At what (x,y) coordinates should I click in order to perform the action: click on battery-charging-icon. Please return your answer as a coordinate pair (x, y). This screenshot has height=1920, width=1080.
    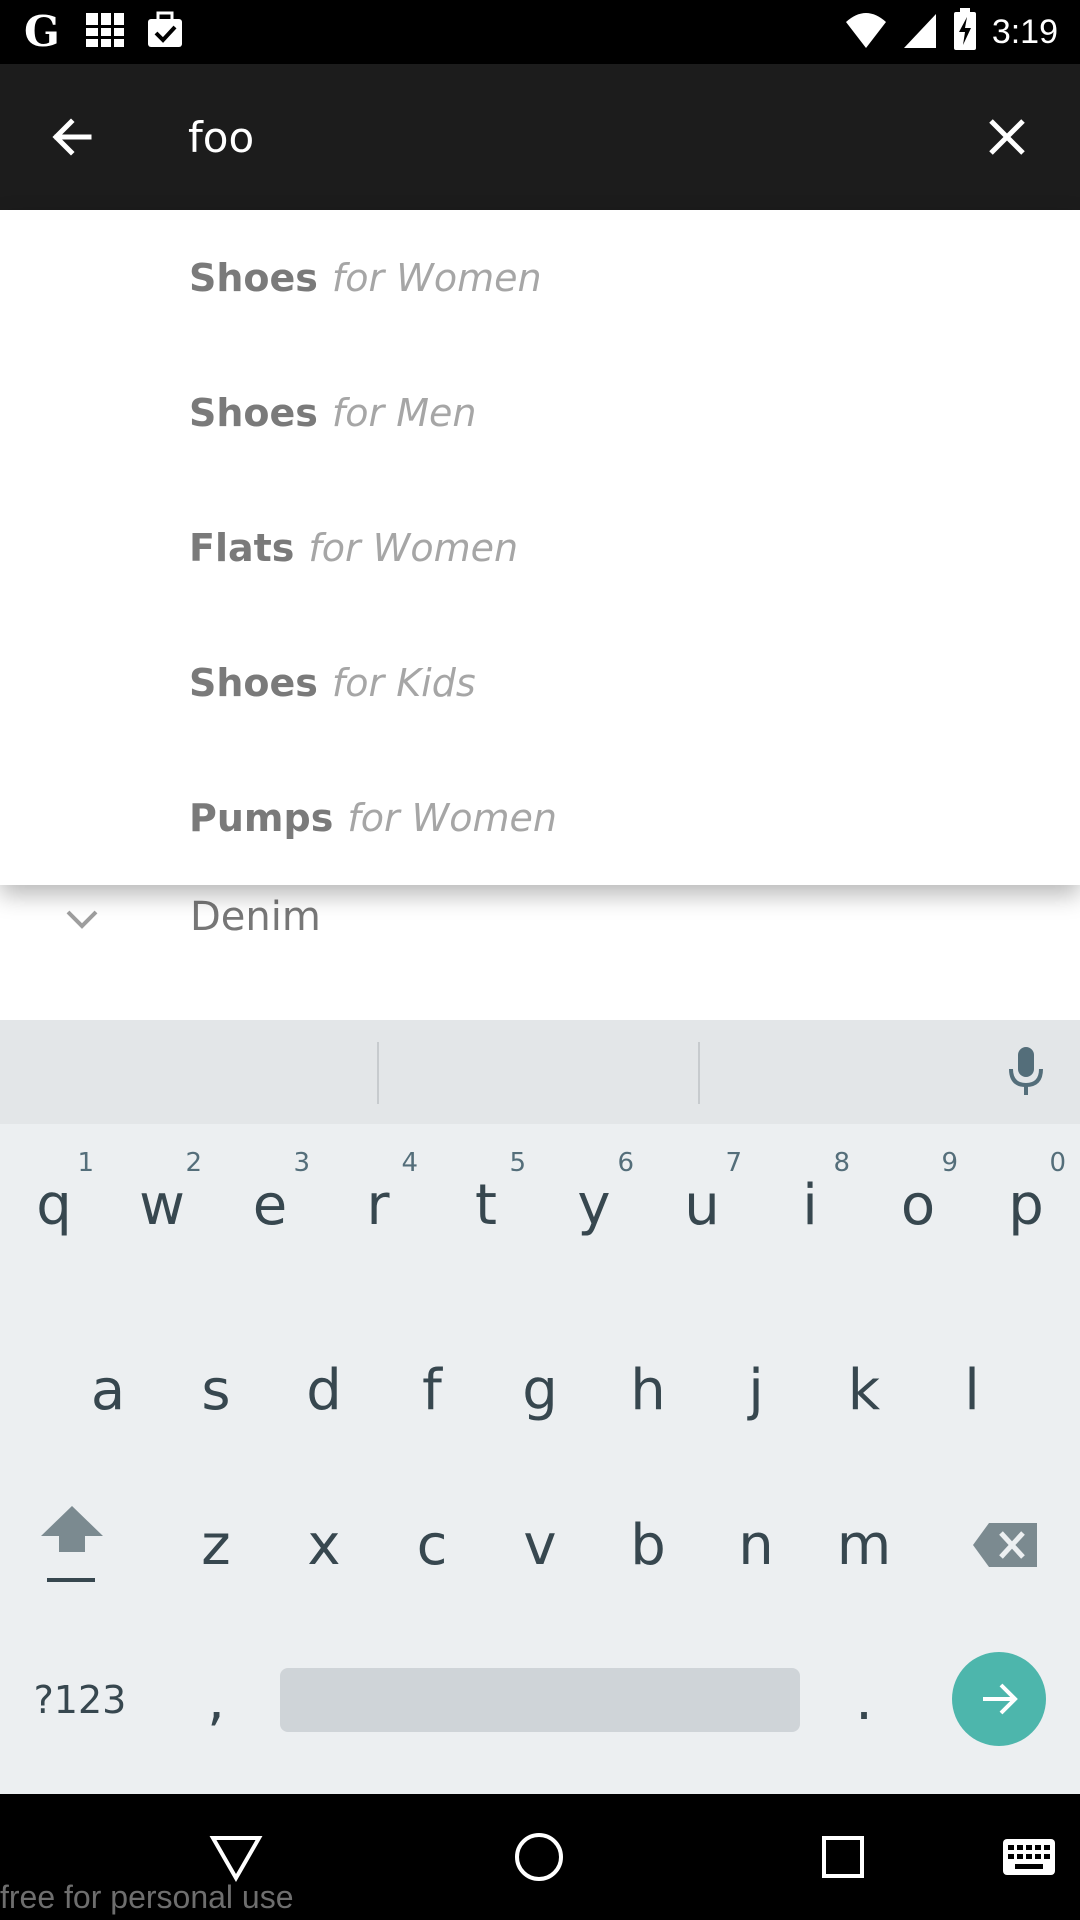
    Looking at the image, I should click on (965, 32).